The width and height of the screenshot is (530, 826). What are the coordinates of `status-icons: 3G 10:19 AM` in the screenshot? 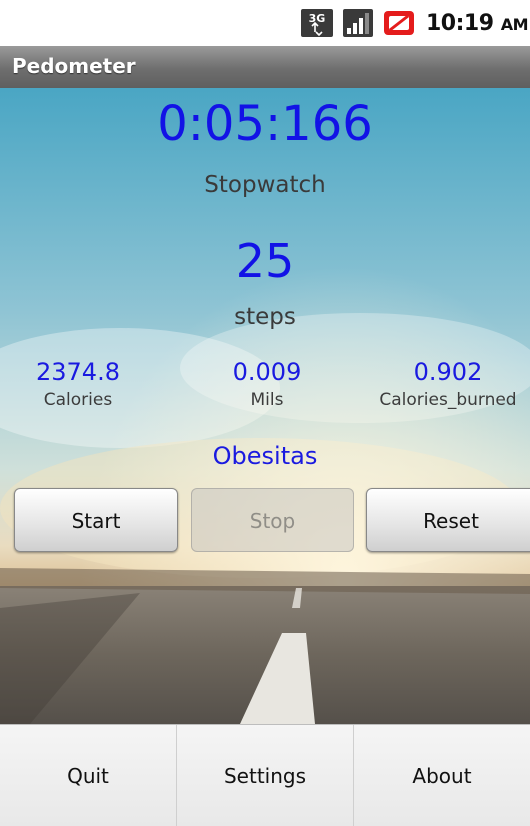 It's located at (414, 23).